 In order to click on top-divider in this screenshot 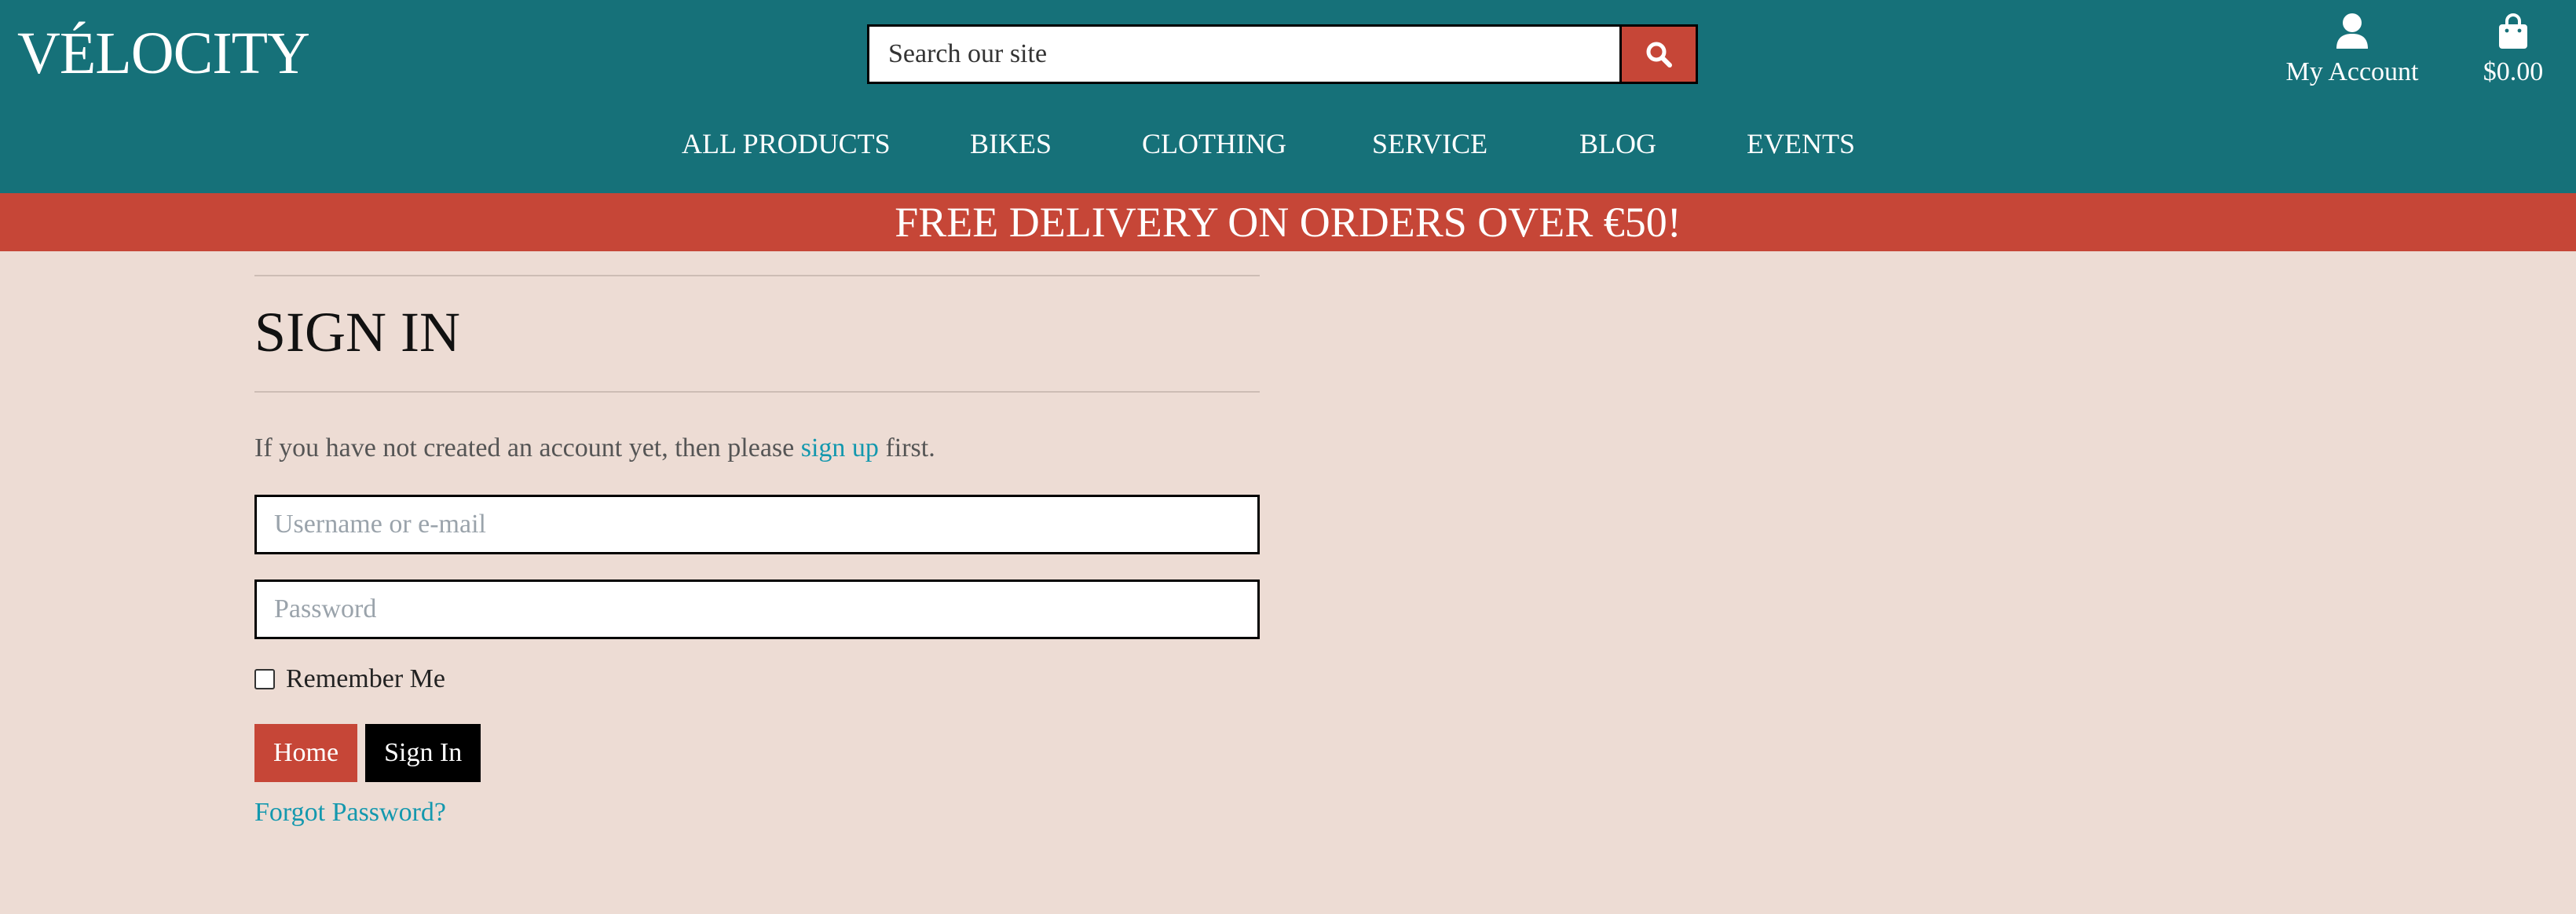, I will do `click(757, 276)`.